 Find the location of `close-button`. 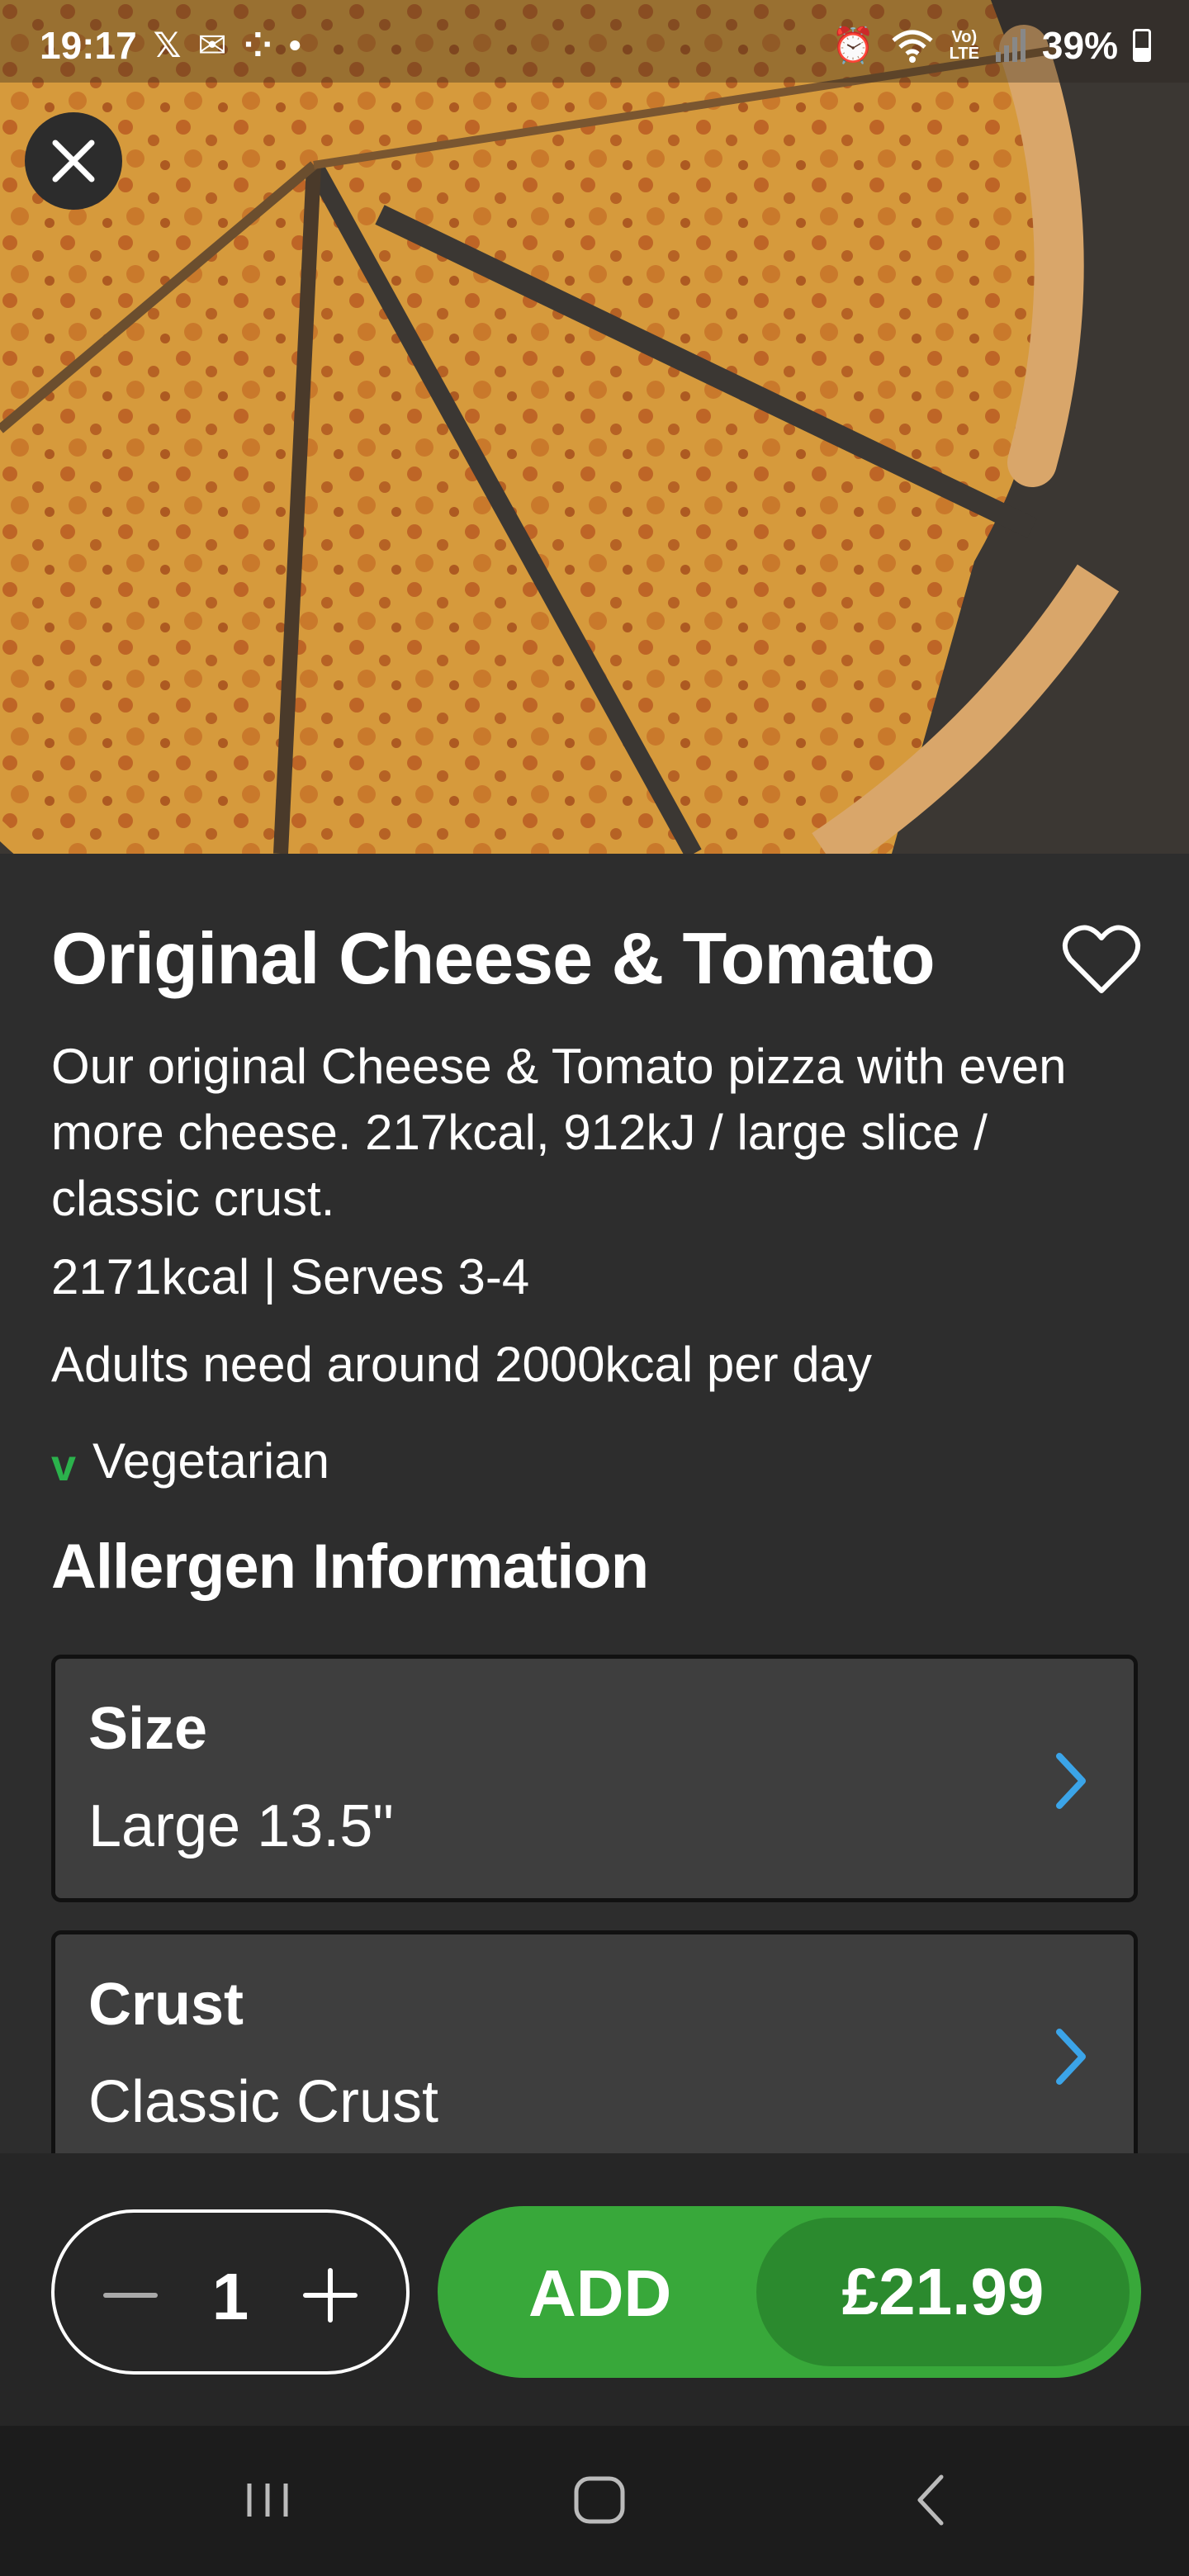

close-button is located at coordinates (73, 161).